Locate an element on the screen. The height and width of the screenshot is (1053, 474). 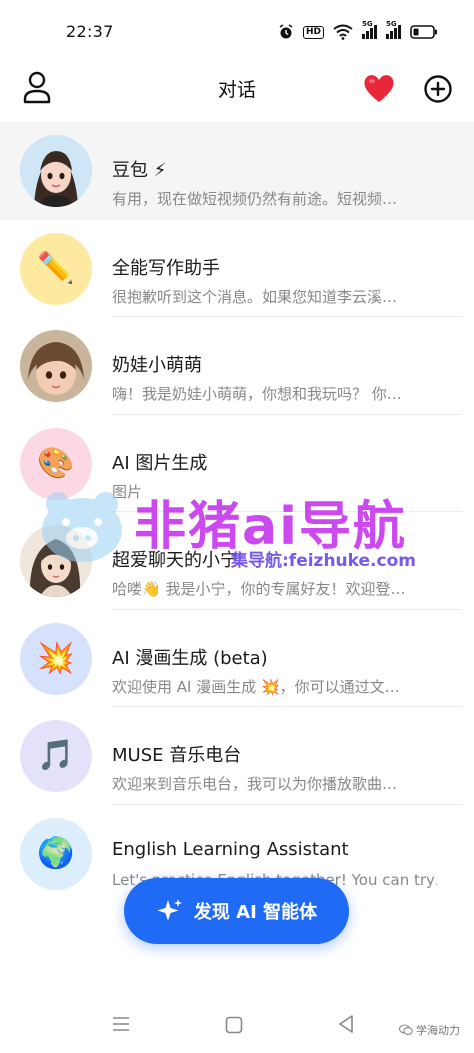
globe-icon: 🌍 is located at coordinates (56, 853).